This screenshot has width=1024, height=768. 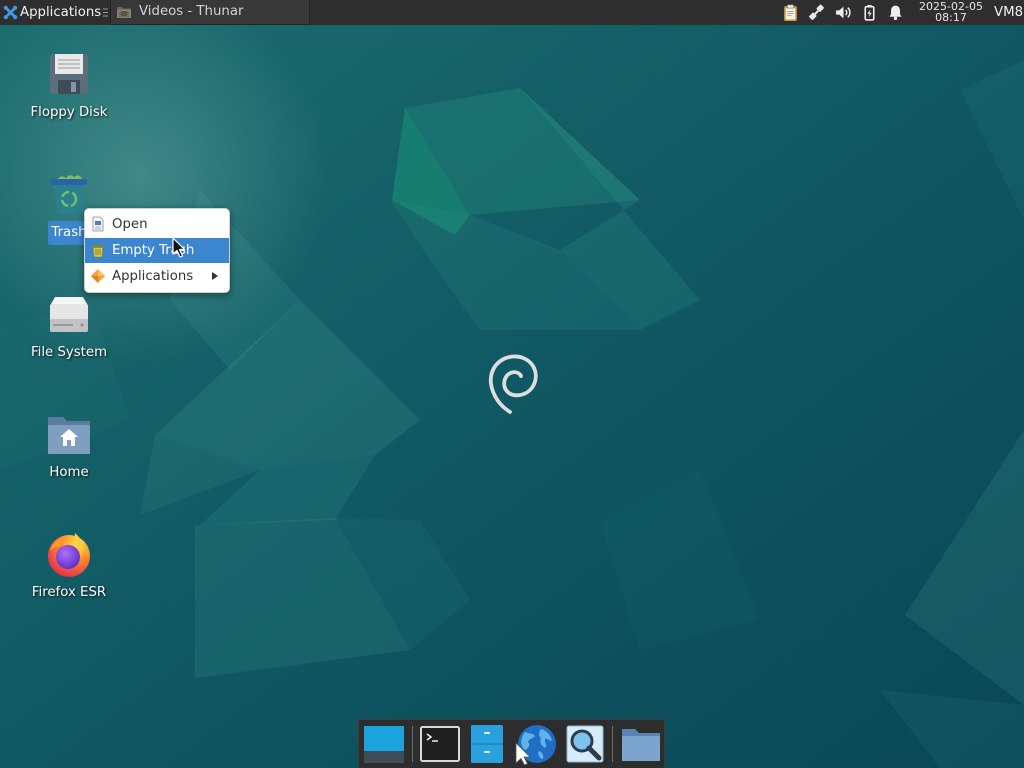 I want to click on empty-trash-icon, so click(x=98, y=250).